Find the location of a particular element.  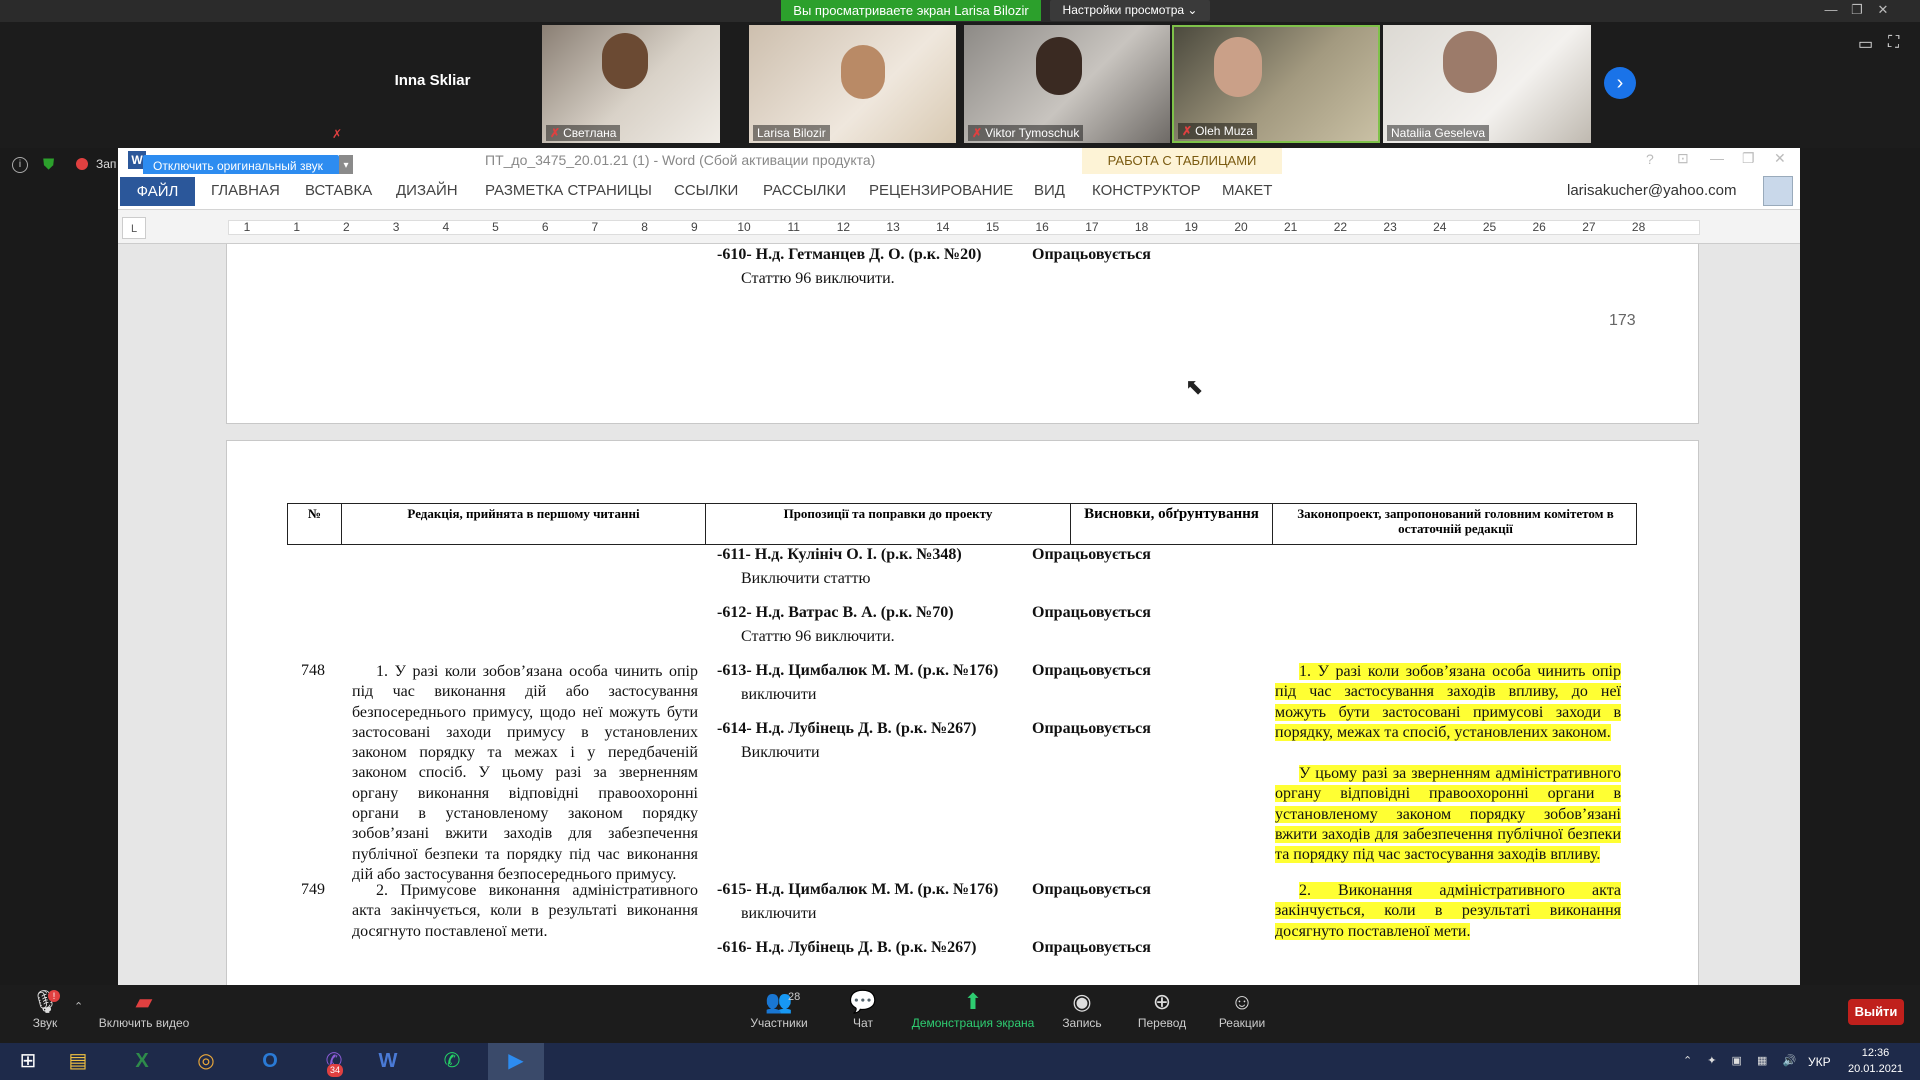

mouse-cursor-icon: ⬉ is located at coordinates (1194, 386).